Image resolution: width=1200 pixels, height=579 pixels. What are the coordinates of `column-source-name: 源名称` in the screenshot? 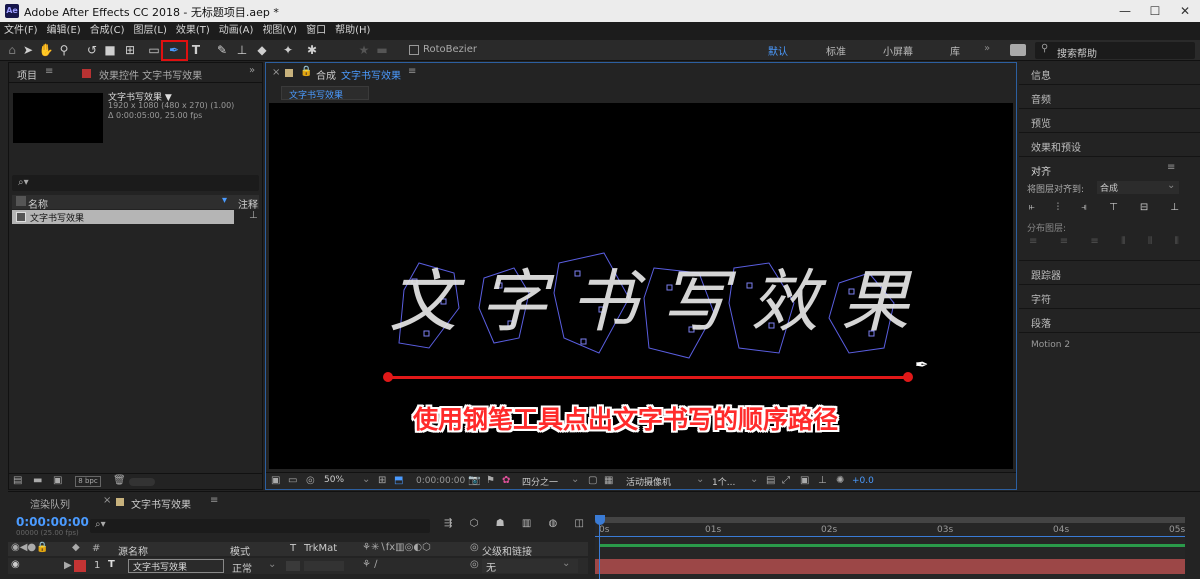 It's located at (133, 550).